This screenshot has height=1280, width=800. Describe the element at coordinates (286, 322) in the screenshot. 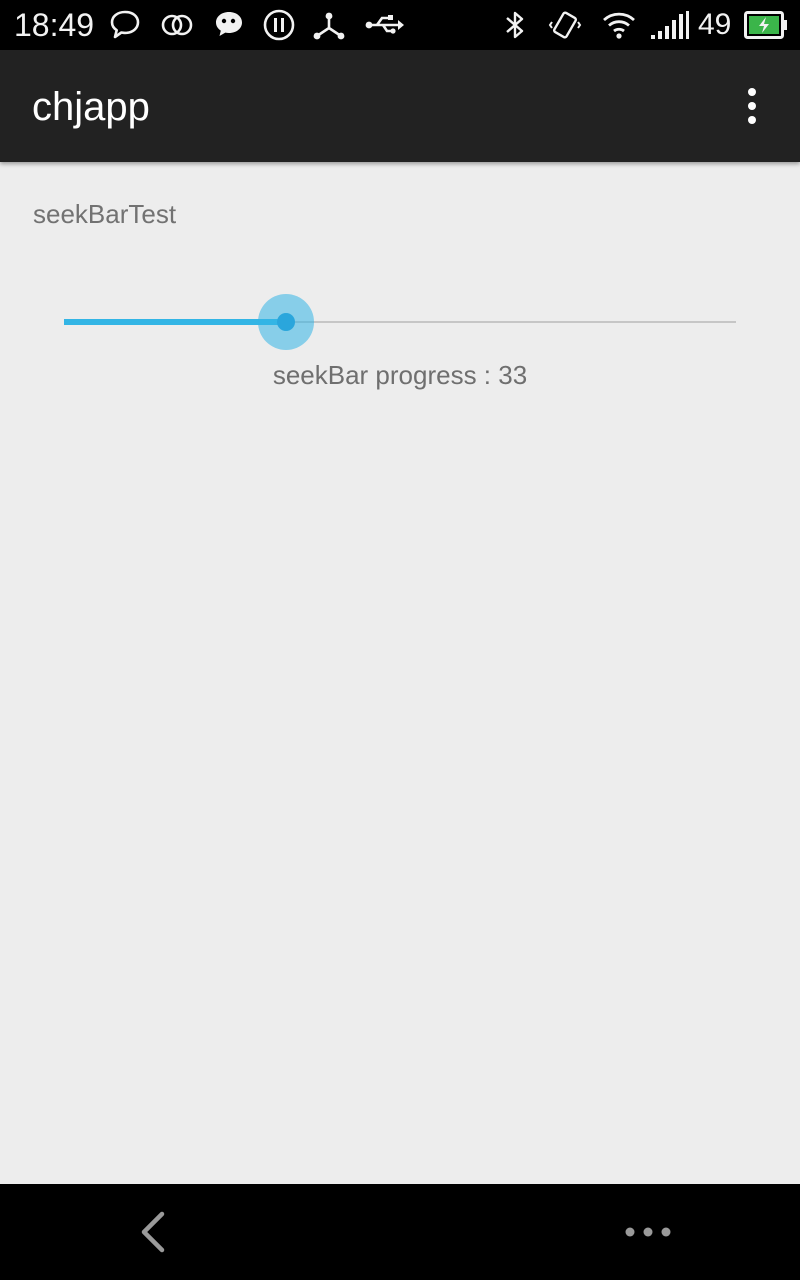

I see `seekbar-thumb` at that location.